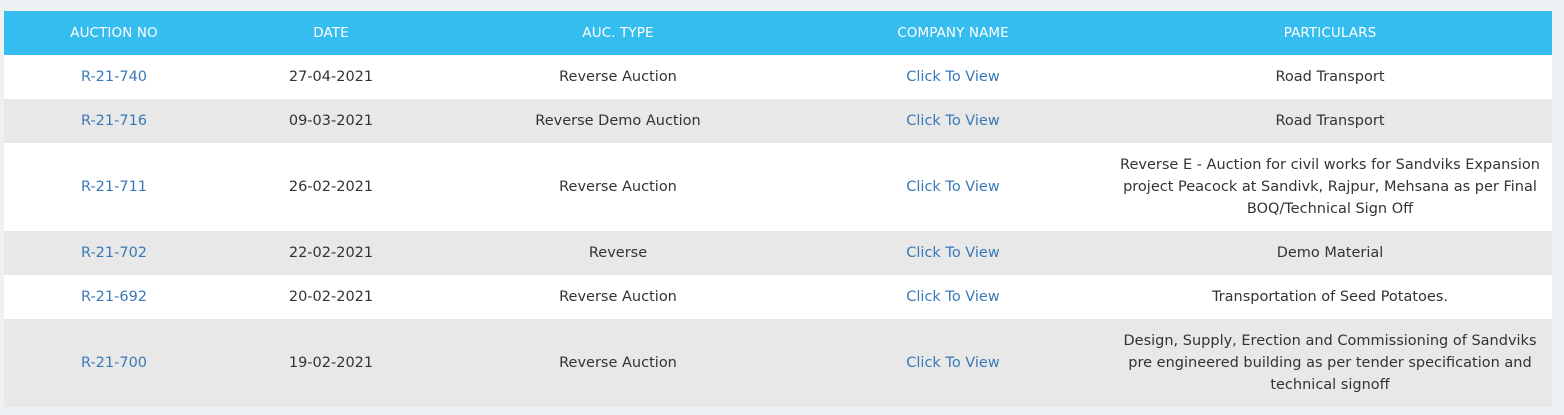 The width and height of the screenshot is (1564, 415). Describe the element at coordinates (331, 253) in the screenshot. I see `auction-date: 22-02-2021` at that location.